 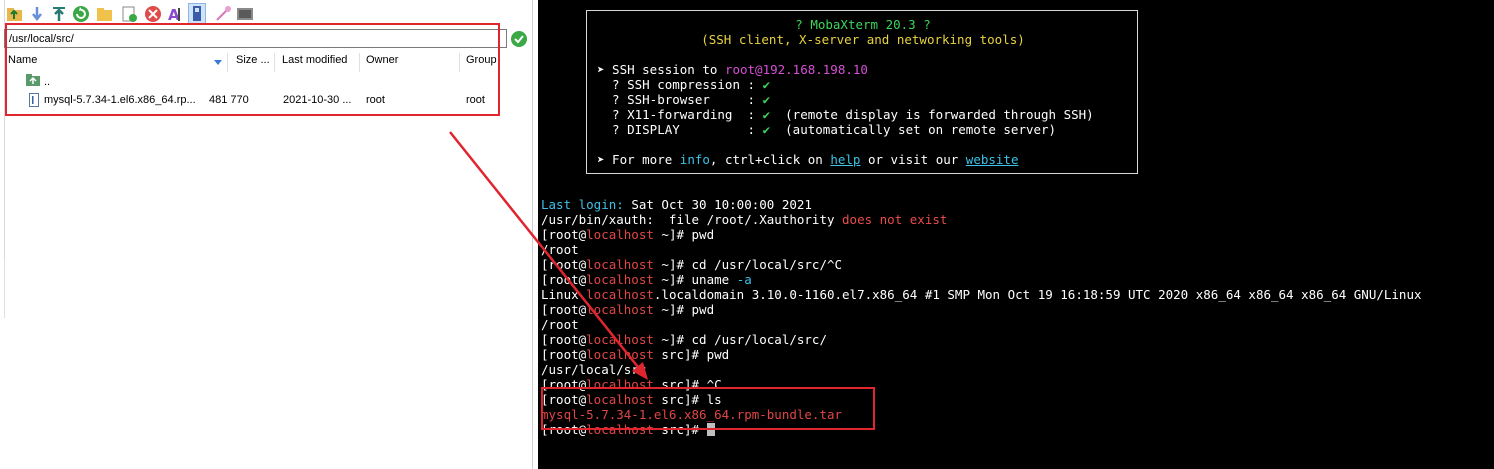 I want to click on list-item-group: root, so click(x=475, y=100).